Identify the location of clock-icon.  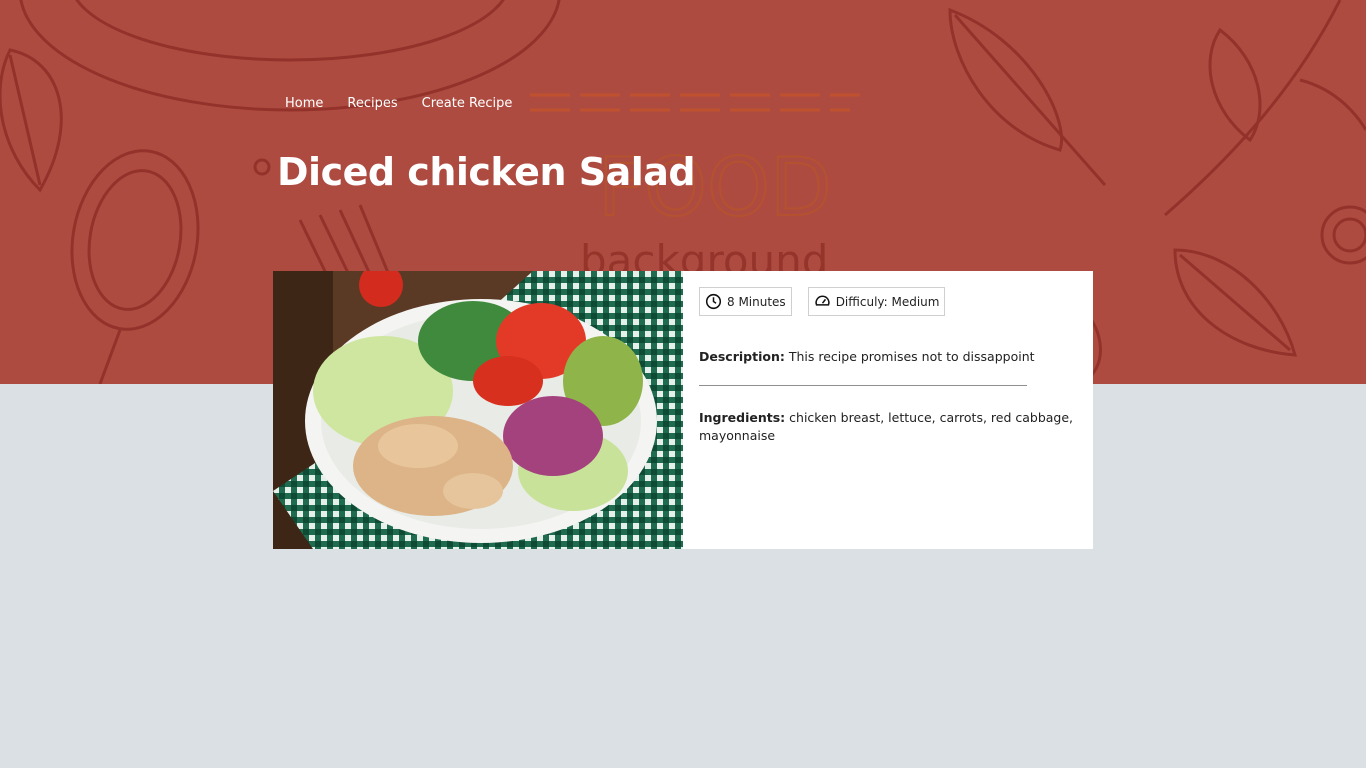
(713, 301).